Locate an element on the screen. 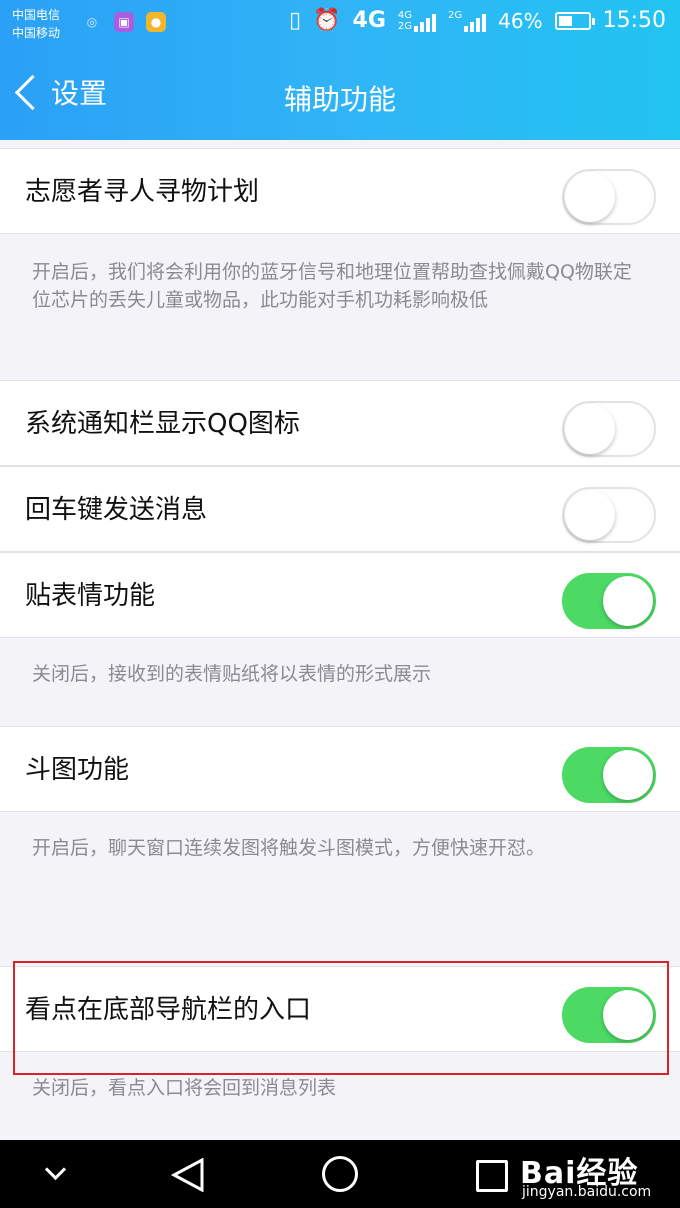  recorder-app-icon: ● is located at coordinates (156, 22).